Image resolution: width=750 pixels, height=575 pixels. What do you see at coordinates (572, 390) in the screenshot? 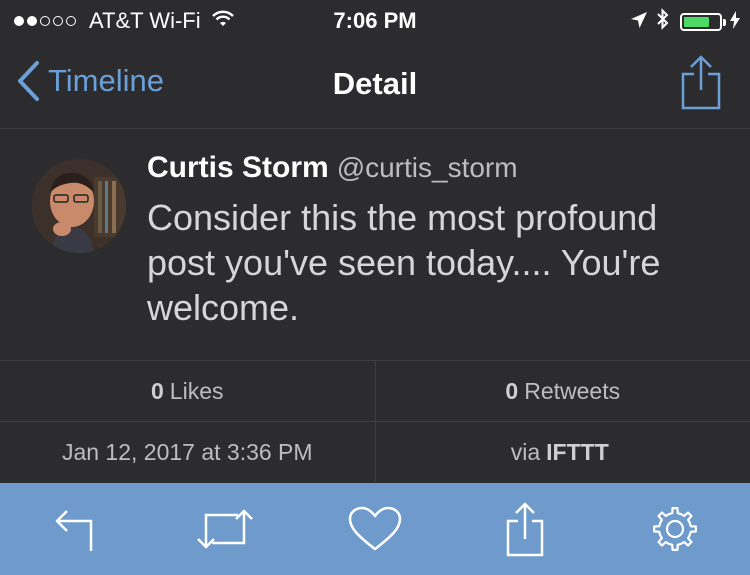
I see `retweets-label: Retweets` at bounding box center [572, 390].